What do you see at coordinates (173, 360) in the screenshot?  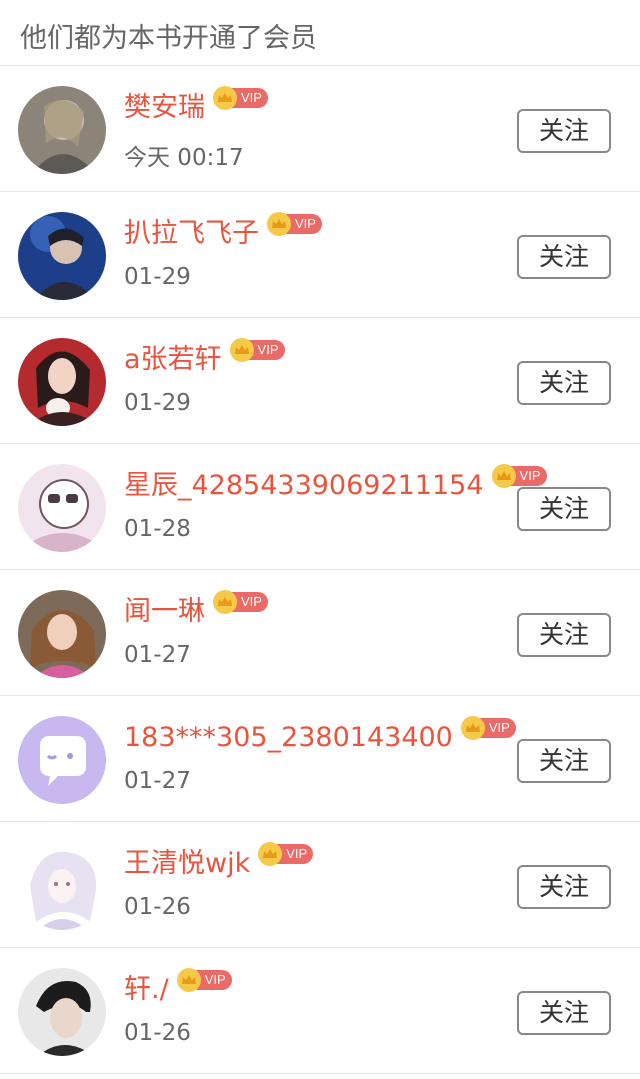 I see `member-name: a张若轩` at bounding box center [173, 360].